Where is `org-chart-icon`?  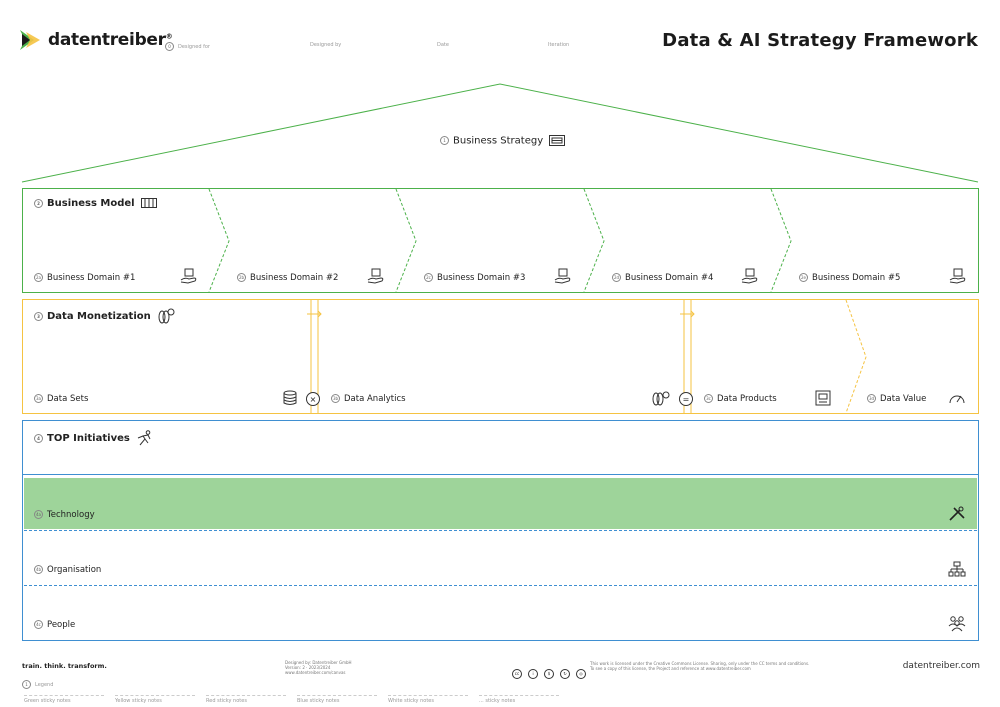
org-chart-icon is located at coordinates (957, 569).